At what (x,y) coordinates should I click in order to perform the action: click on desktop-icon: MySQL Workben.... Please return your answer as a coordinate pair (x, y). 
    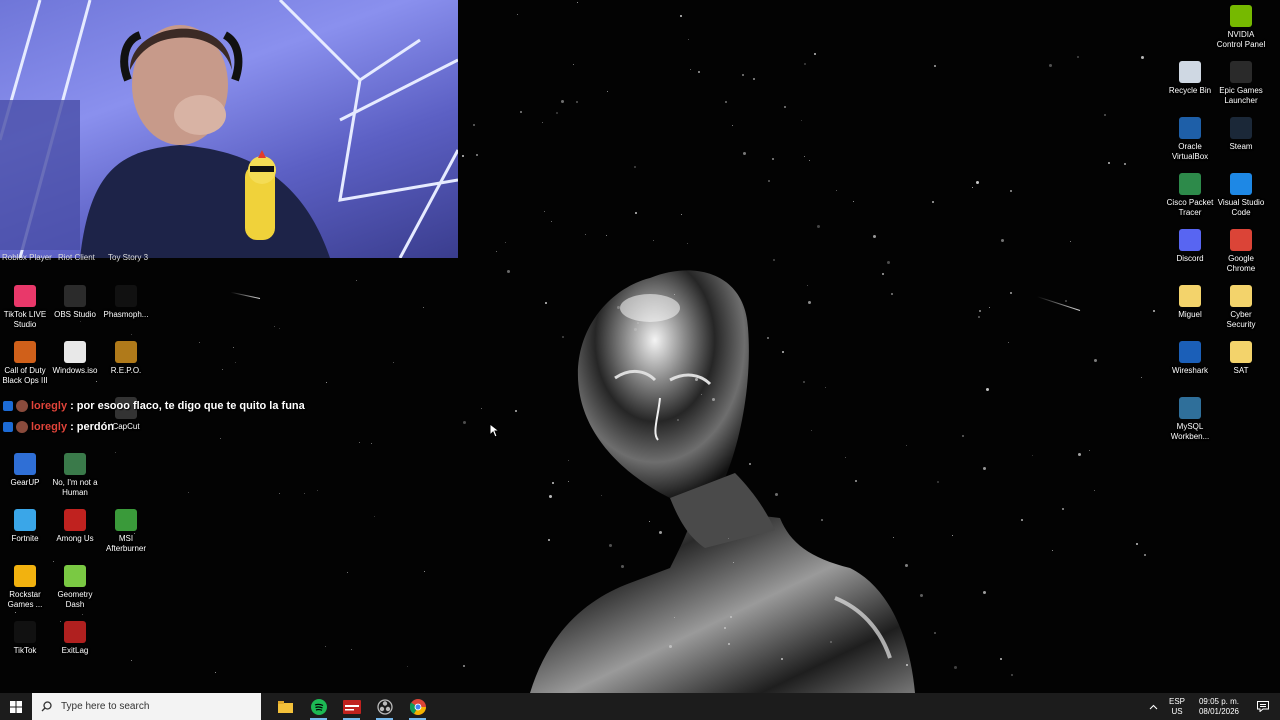
    Looking at the image, I should click on (1190, 419).